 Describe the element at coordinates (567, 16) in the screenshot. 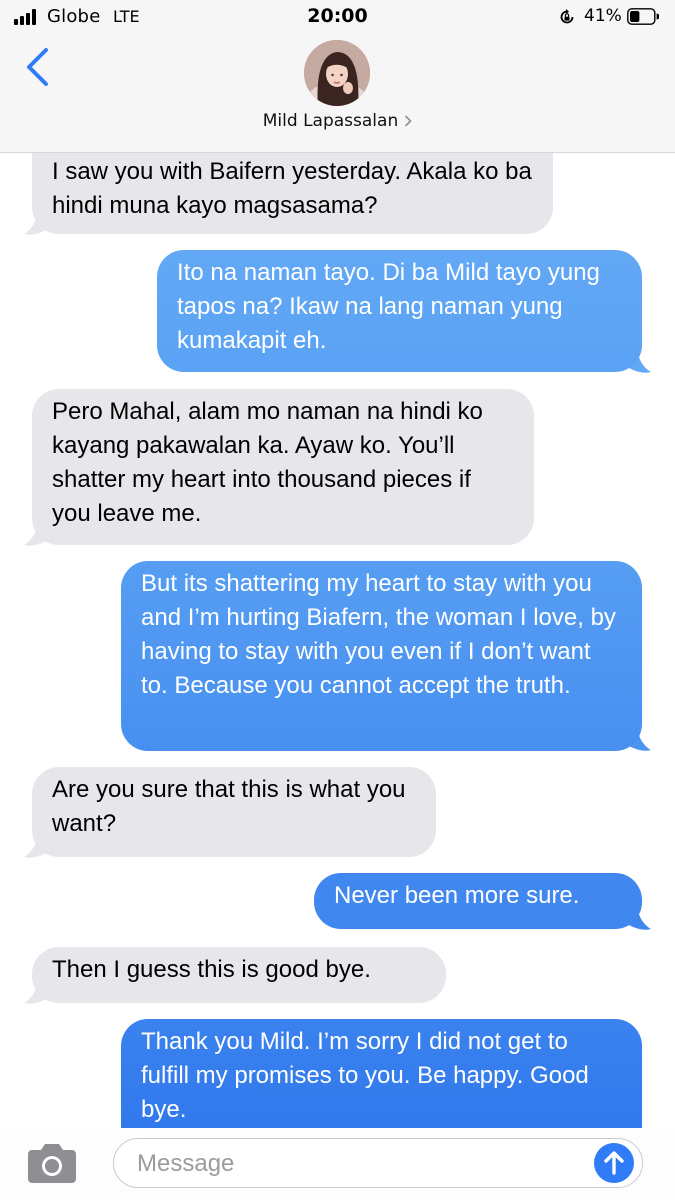

I see `orientation-lock-icon` at that location.